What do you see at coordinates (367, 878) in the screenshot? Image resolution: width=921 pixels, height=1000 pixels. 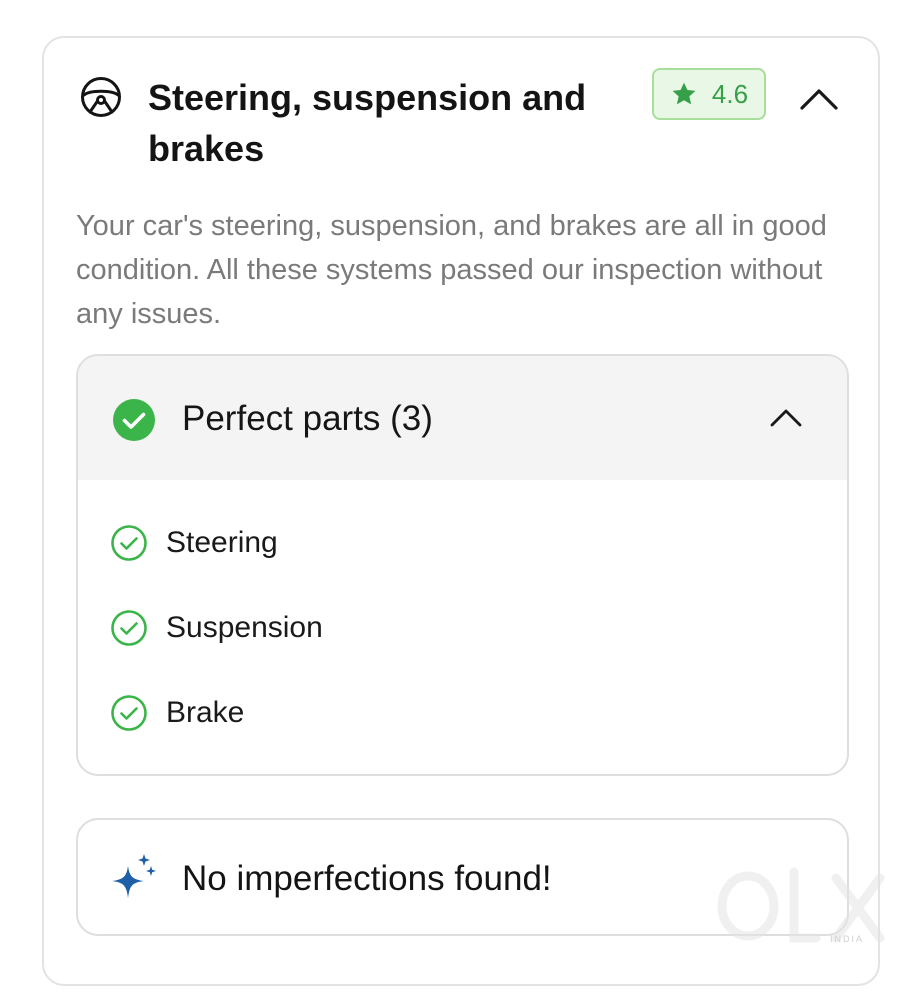 I see `no-imperfections-text: No imperfections found!` at bounding box center [367, 878].